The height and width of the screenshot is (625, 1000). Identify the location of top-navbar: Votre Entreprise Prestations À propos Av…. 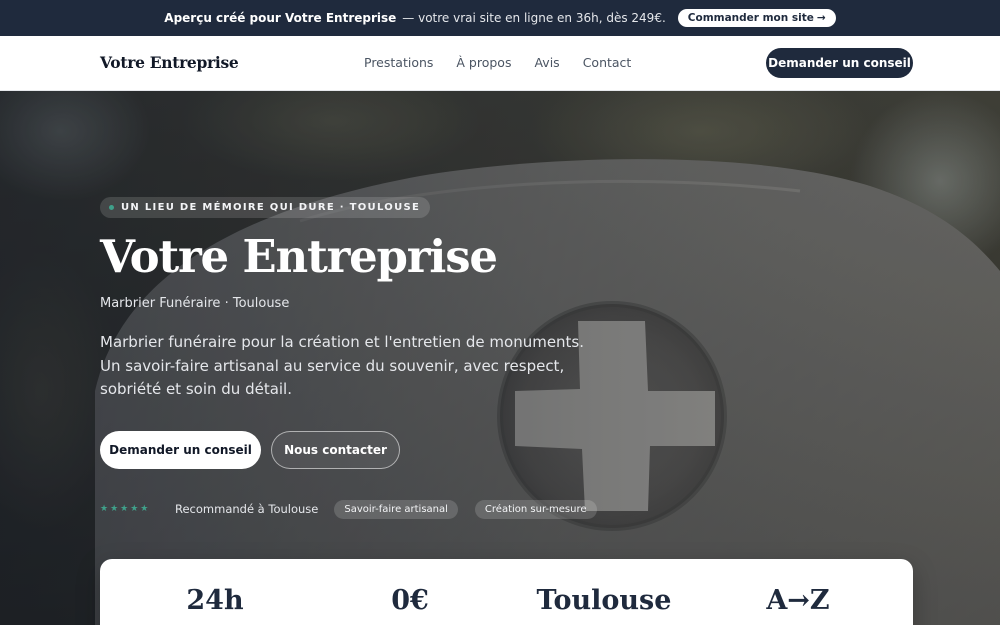
(500, 63).